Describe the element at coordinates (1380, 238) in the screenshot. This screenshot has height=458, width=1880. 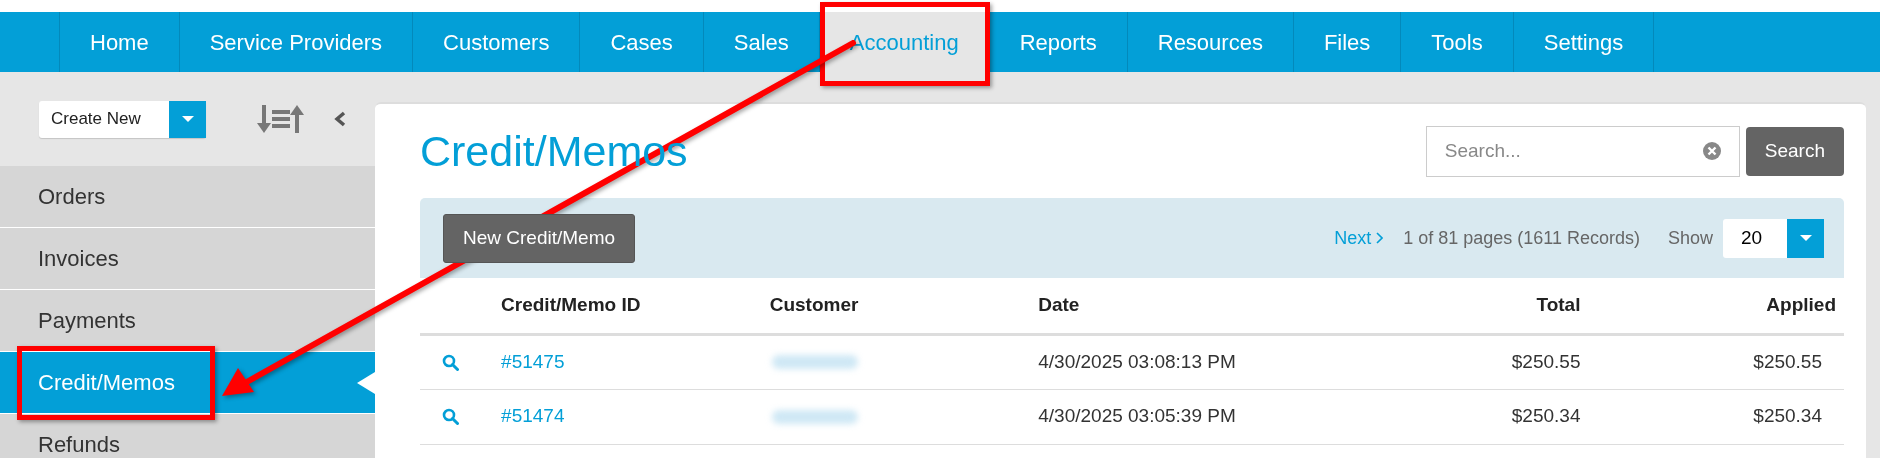
I see `chevron-right-icon` at that location.